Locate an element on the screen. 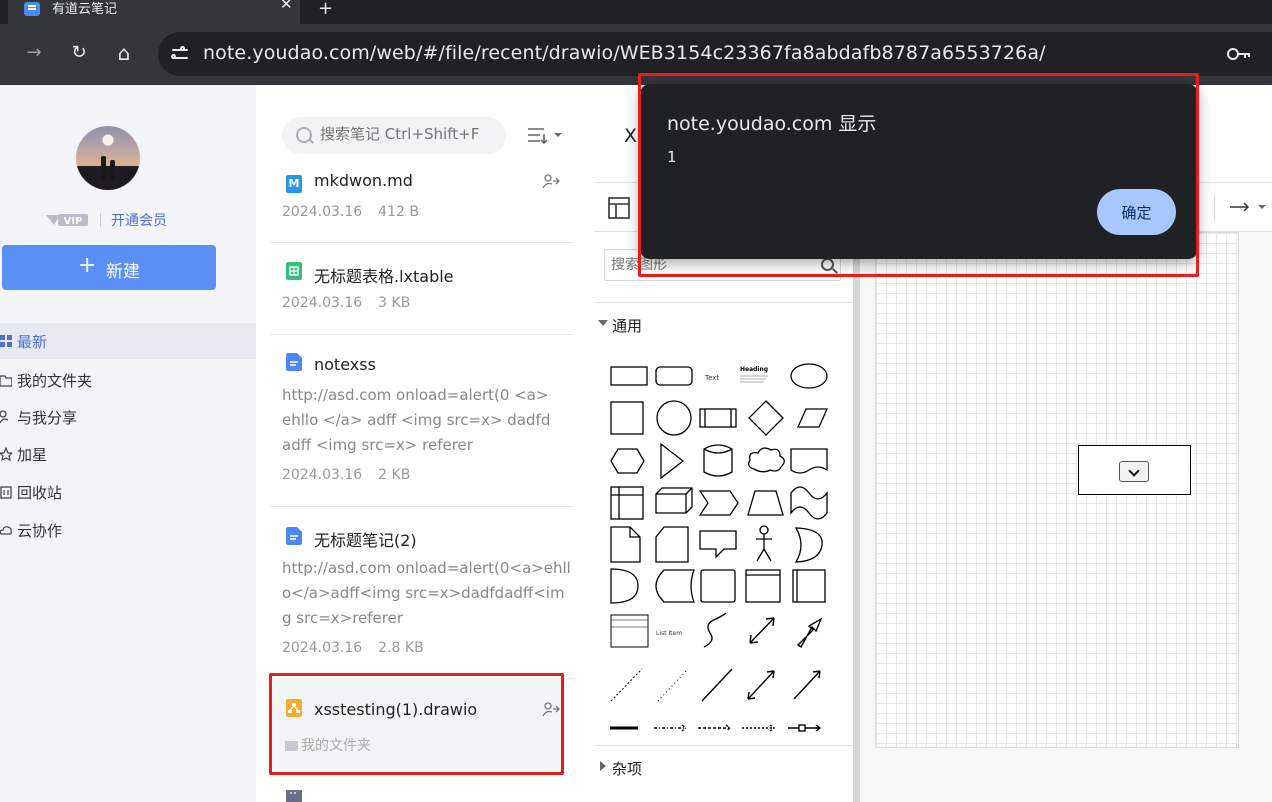 This screenshot has width=1272, height=802. triangle-shape-icon is located at coordinates (672, 461).